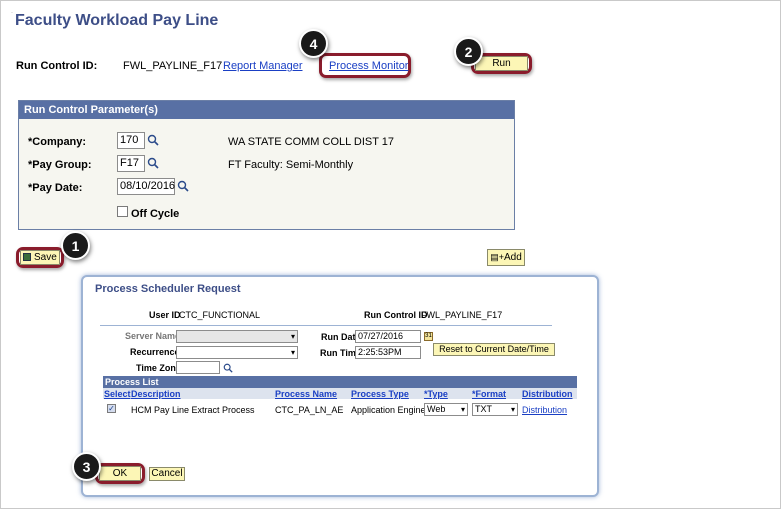  Describe the element at coordinates (340, 382) in the screenshot. I see `process-list-heading: Process List` at that location.